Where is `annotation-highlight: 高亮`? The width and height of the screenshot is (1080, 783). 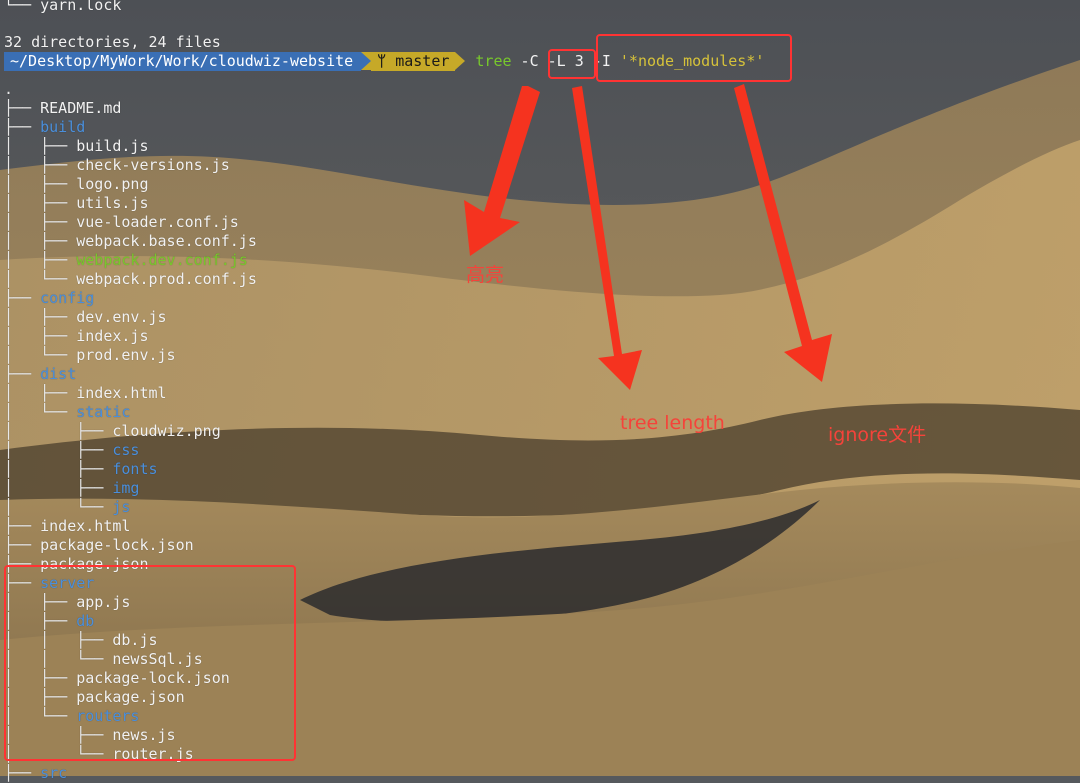
annotation-highlight: 高亮 is located at coordinates (485, 275).